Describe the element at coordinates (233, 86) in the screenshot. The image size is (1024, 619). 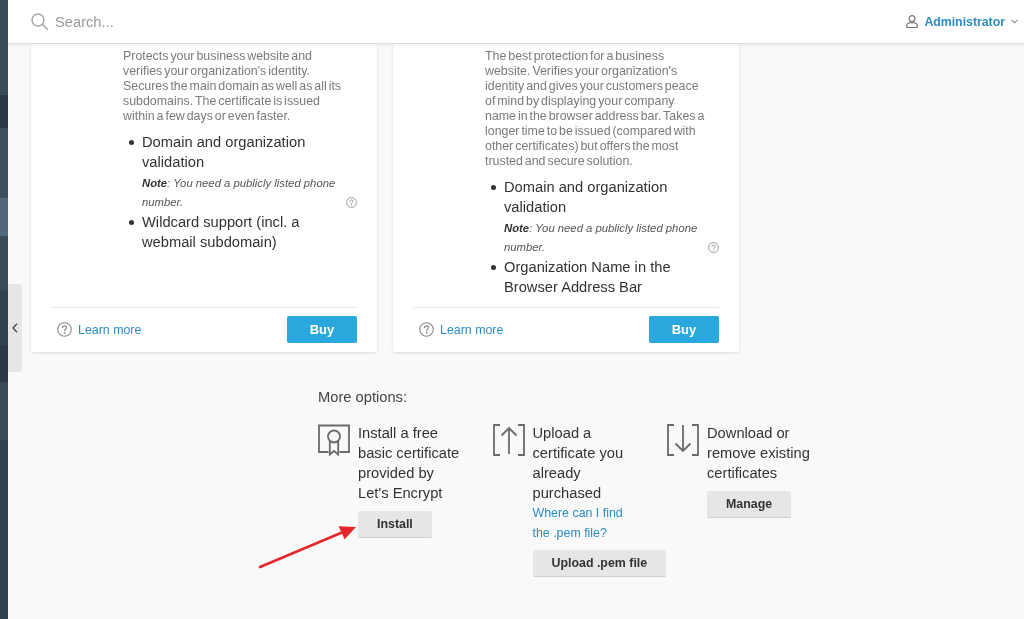
I see `card-description: Protects your business website and verifies your organization's identity. Secures the main domain as well as all its subdomains. The certificate is issued within a few days or even faster.` at that location.